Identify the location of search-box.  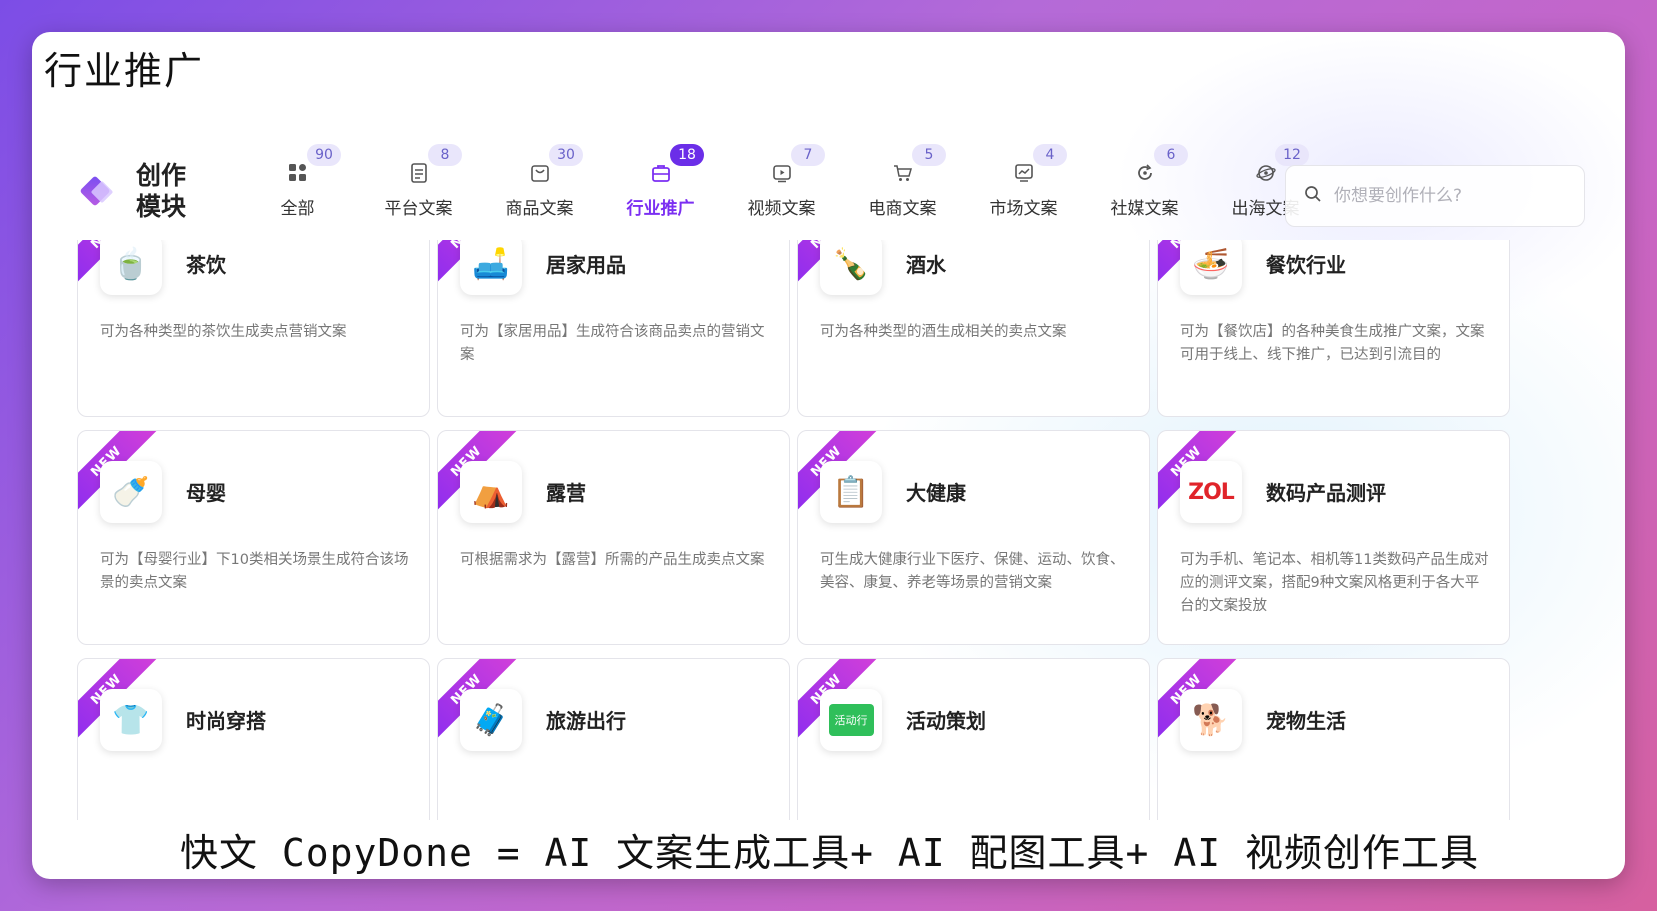
(1435, 196).